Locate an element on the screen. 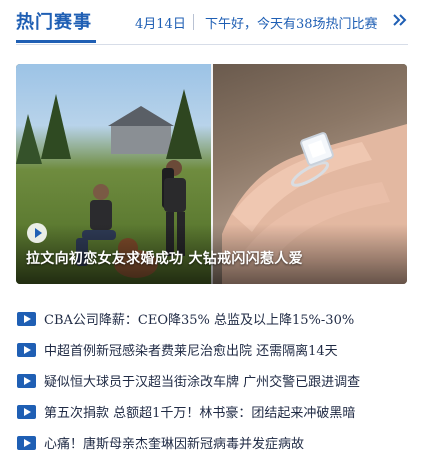  news-title: 疑似恒大球员于汉超当街涂改车牌 广州交警已跟进调查 is located at coordinates (202, 382).